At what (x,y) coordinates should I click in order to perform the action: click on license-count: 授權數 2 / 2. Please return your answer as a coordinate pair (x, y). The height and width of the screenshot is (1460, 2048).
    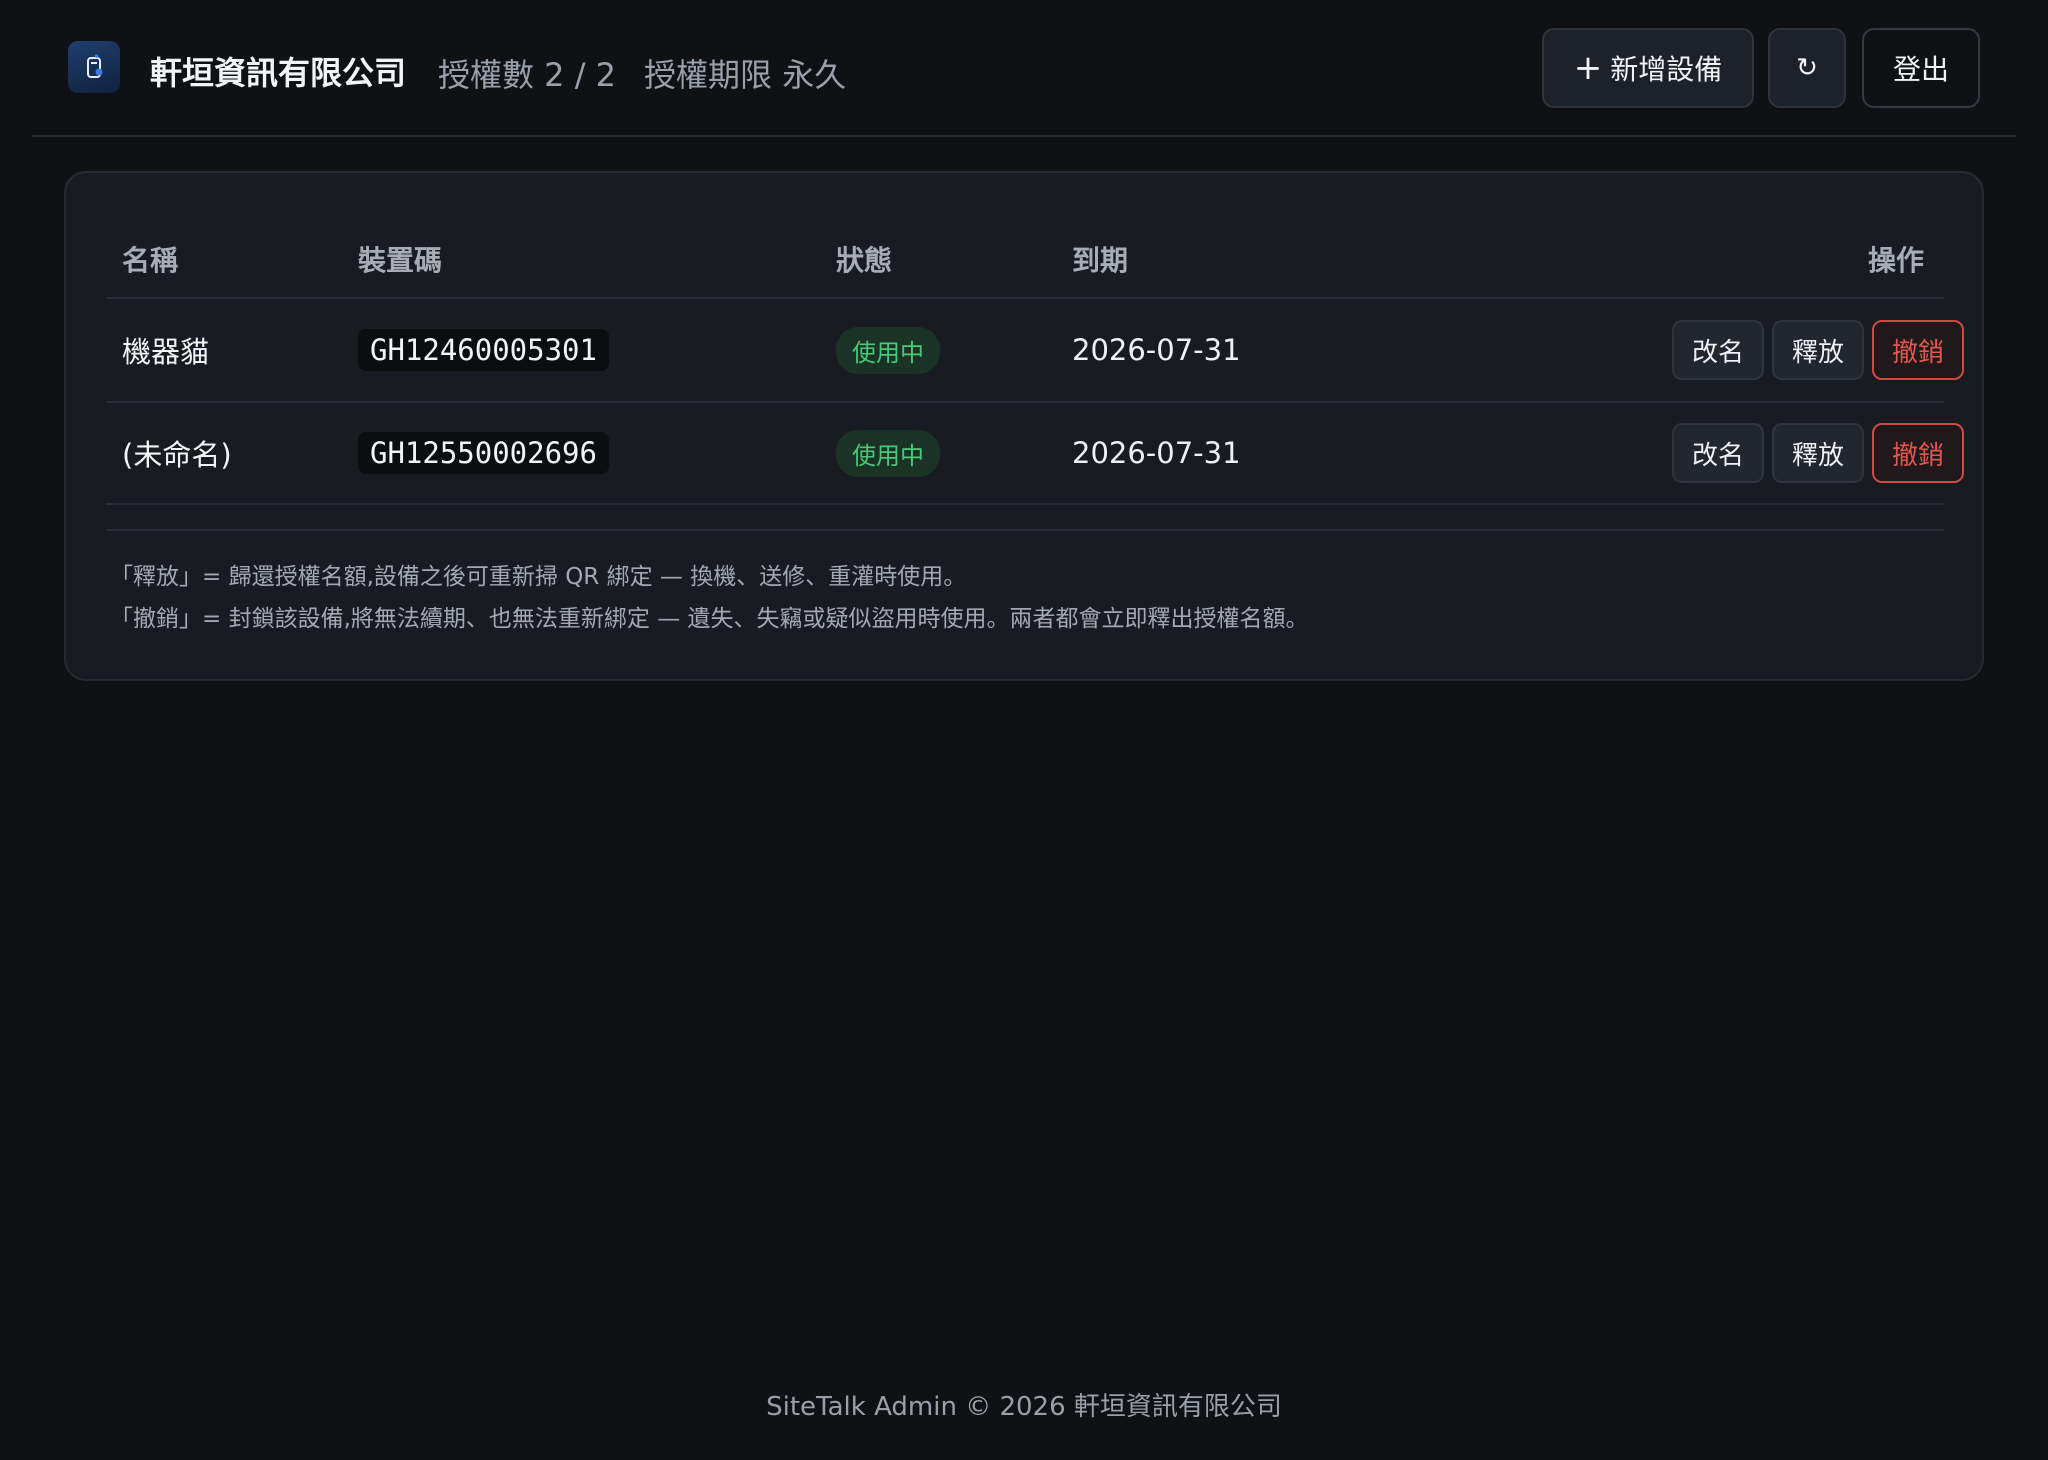
    Looking at the image, I should click on (527, 75).